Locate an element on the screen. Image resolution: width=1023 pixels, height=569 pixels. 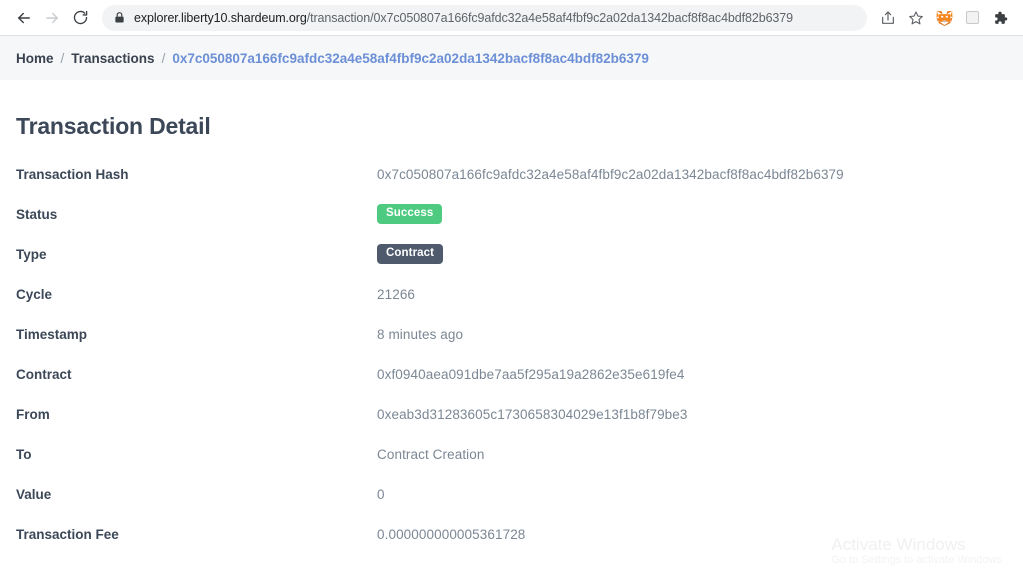
watermark-subtitle: Go to Settings to activate Windows. is located at coordinates (918, 560).